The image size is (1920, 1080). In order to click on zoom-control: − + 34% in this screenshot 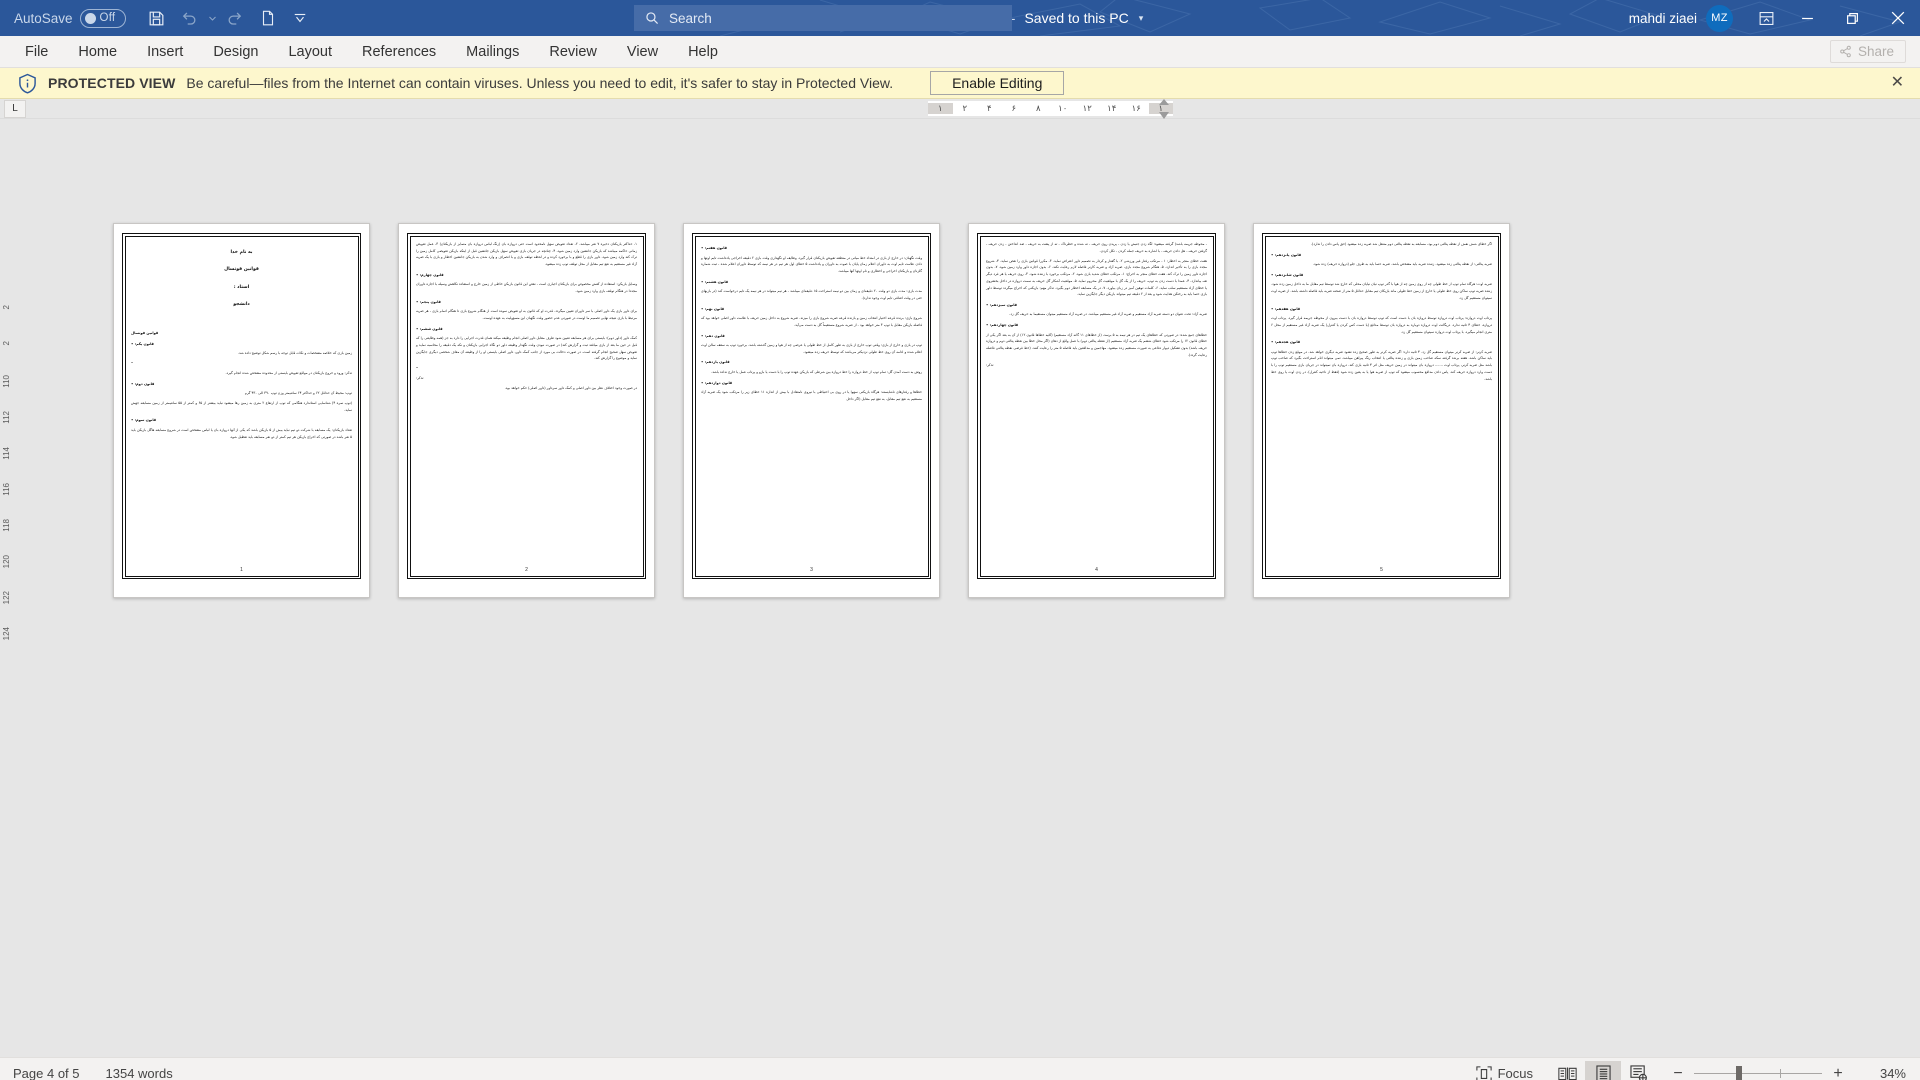, I will do `click(1788, 1072)`.